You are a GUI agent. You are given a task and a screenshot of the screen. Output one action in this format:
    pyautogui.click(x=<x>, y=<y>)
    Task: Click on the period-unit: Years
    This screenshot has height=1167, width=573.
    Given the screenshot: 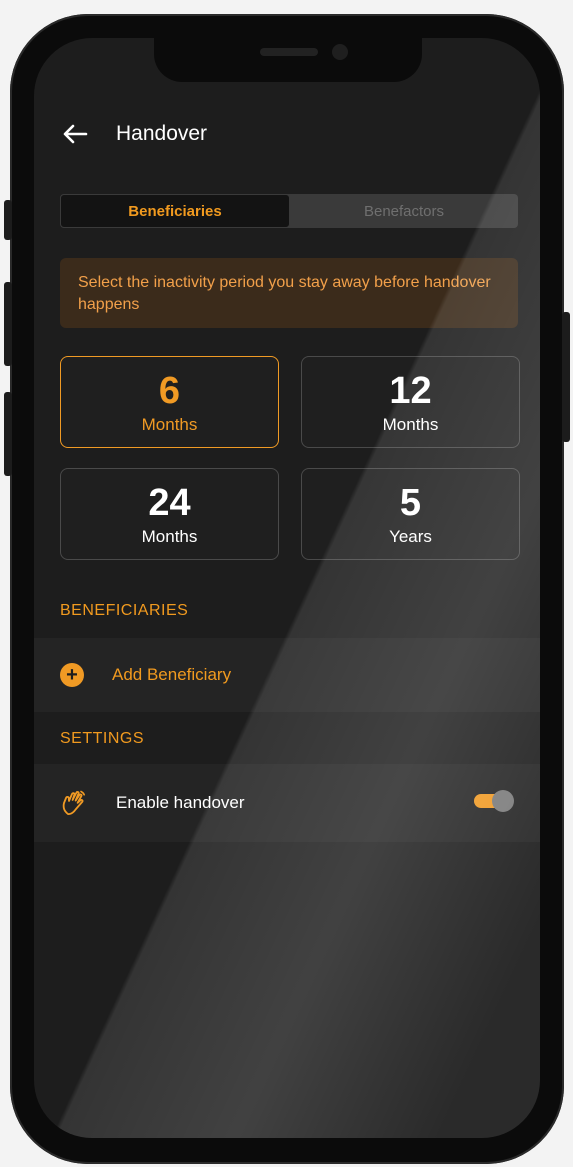 What is the action you would take?
    pyautogui.click(x=410, y=536)
    